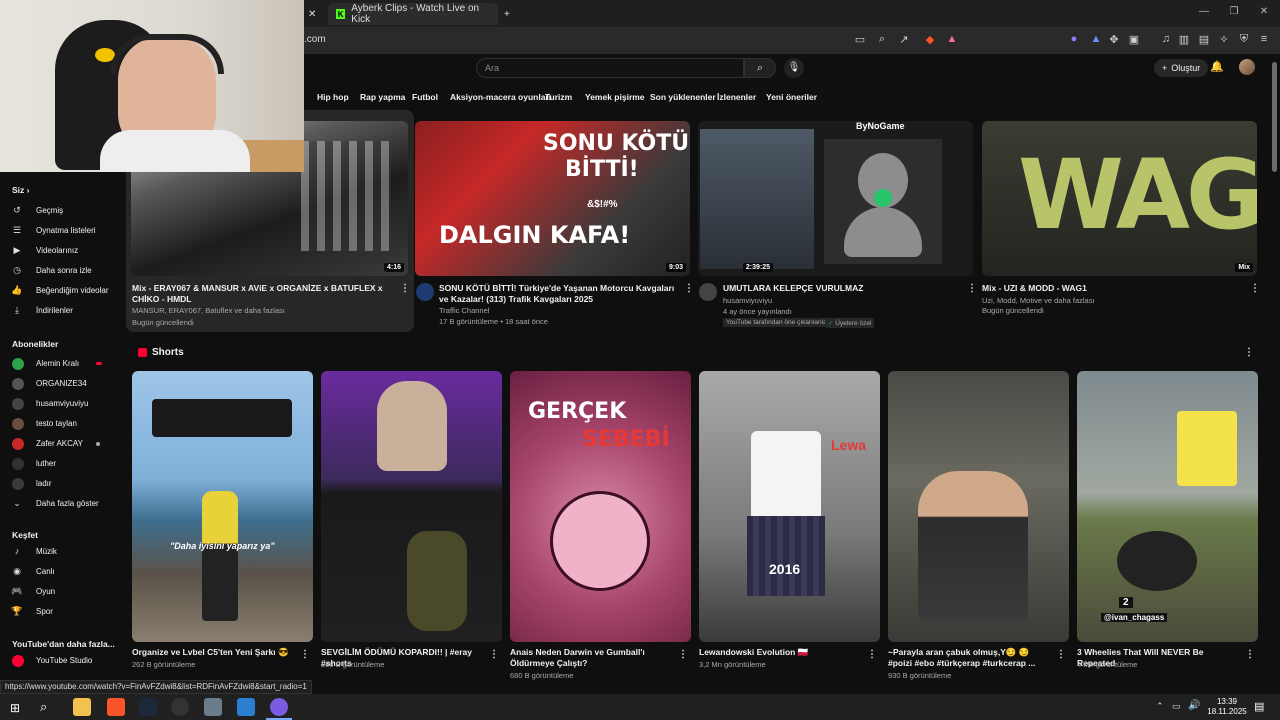 Image resolution: width=1280 pixels, height=720 pixels. Describe the element at coordinates (425, 97) in the screenshot. I see `chip: Futbol` at that location.